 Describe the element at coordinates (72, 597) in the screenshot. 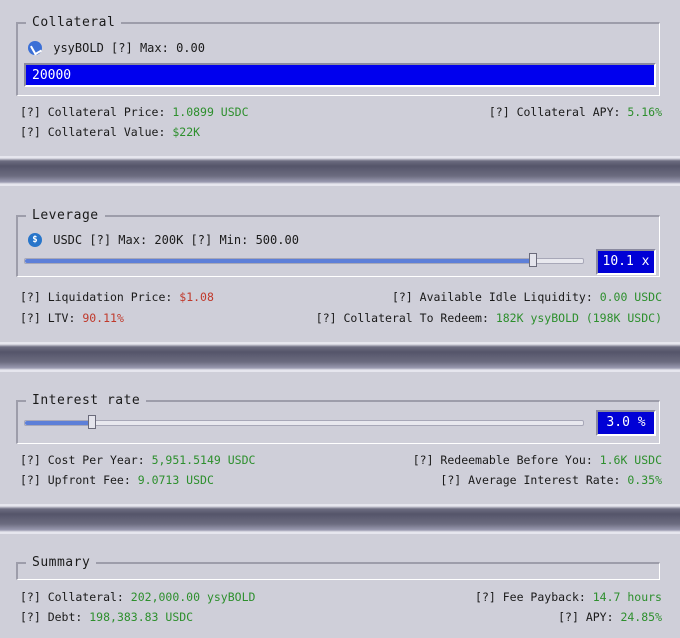

I see `summary-collateral-label: [?] Collateral:` at that location.